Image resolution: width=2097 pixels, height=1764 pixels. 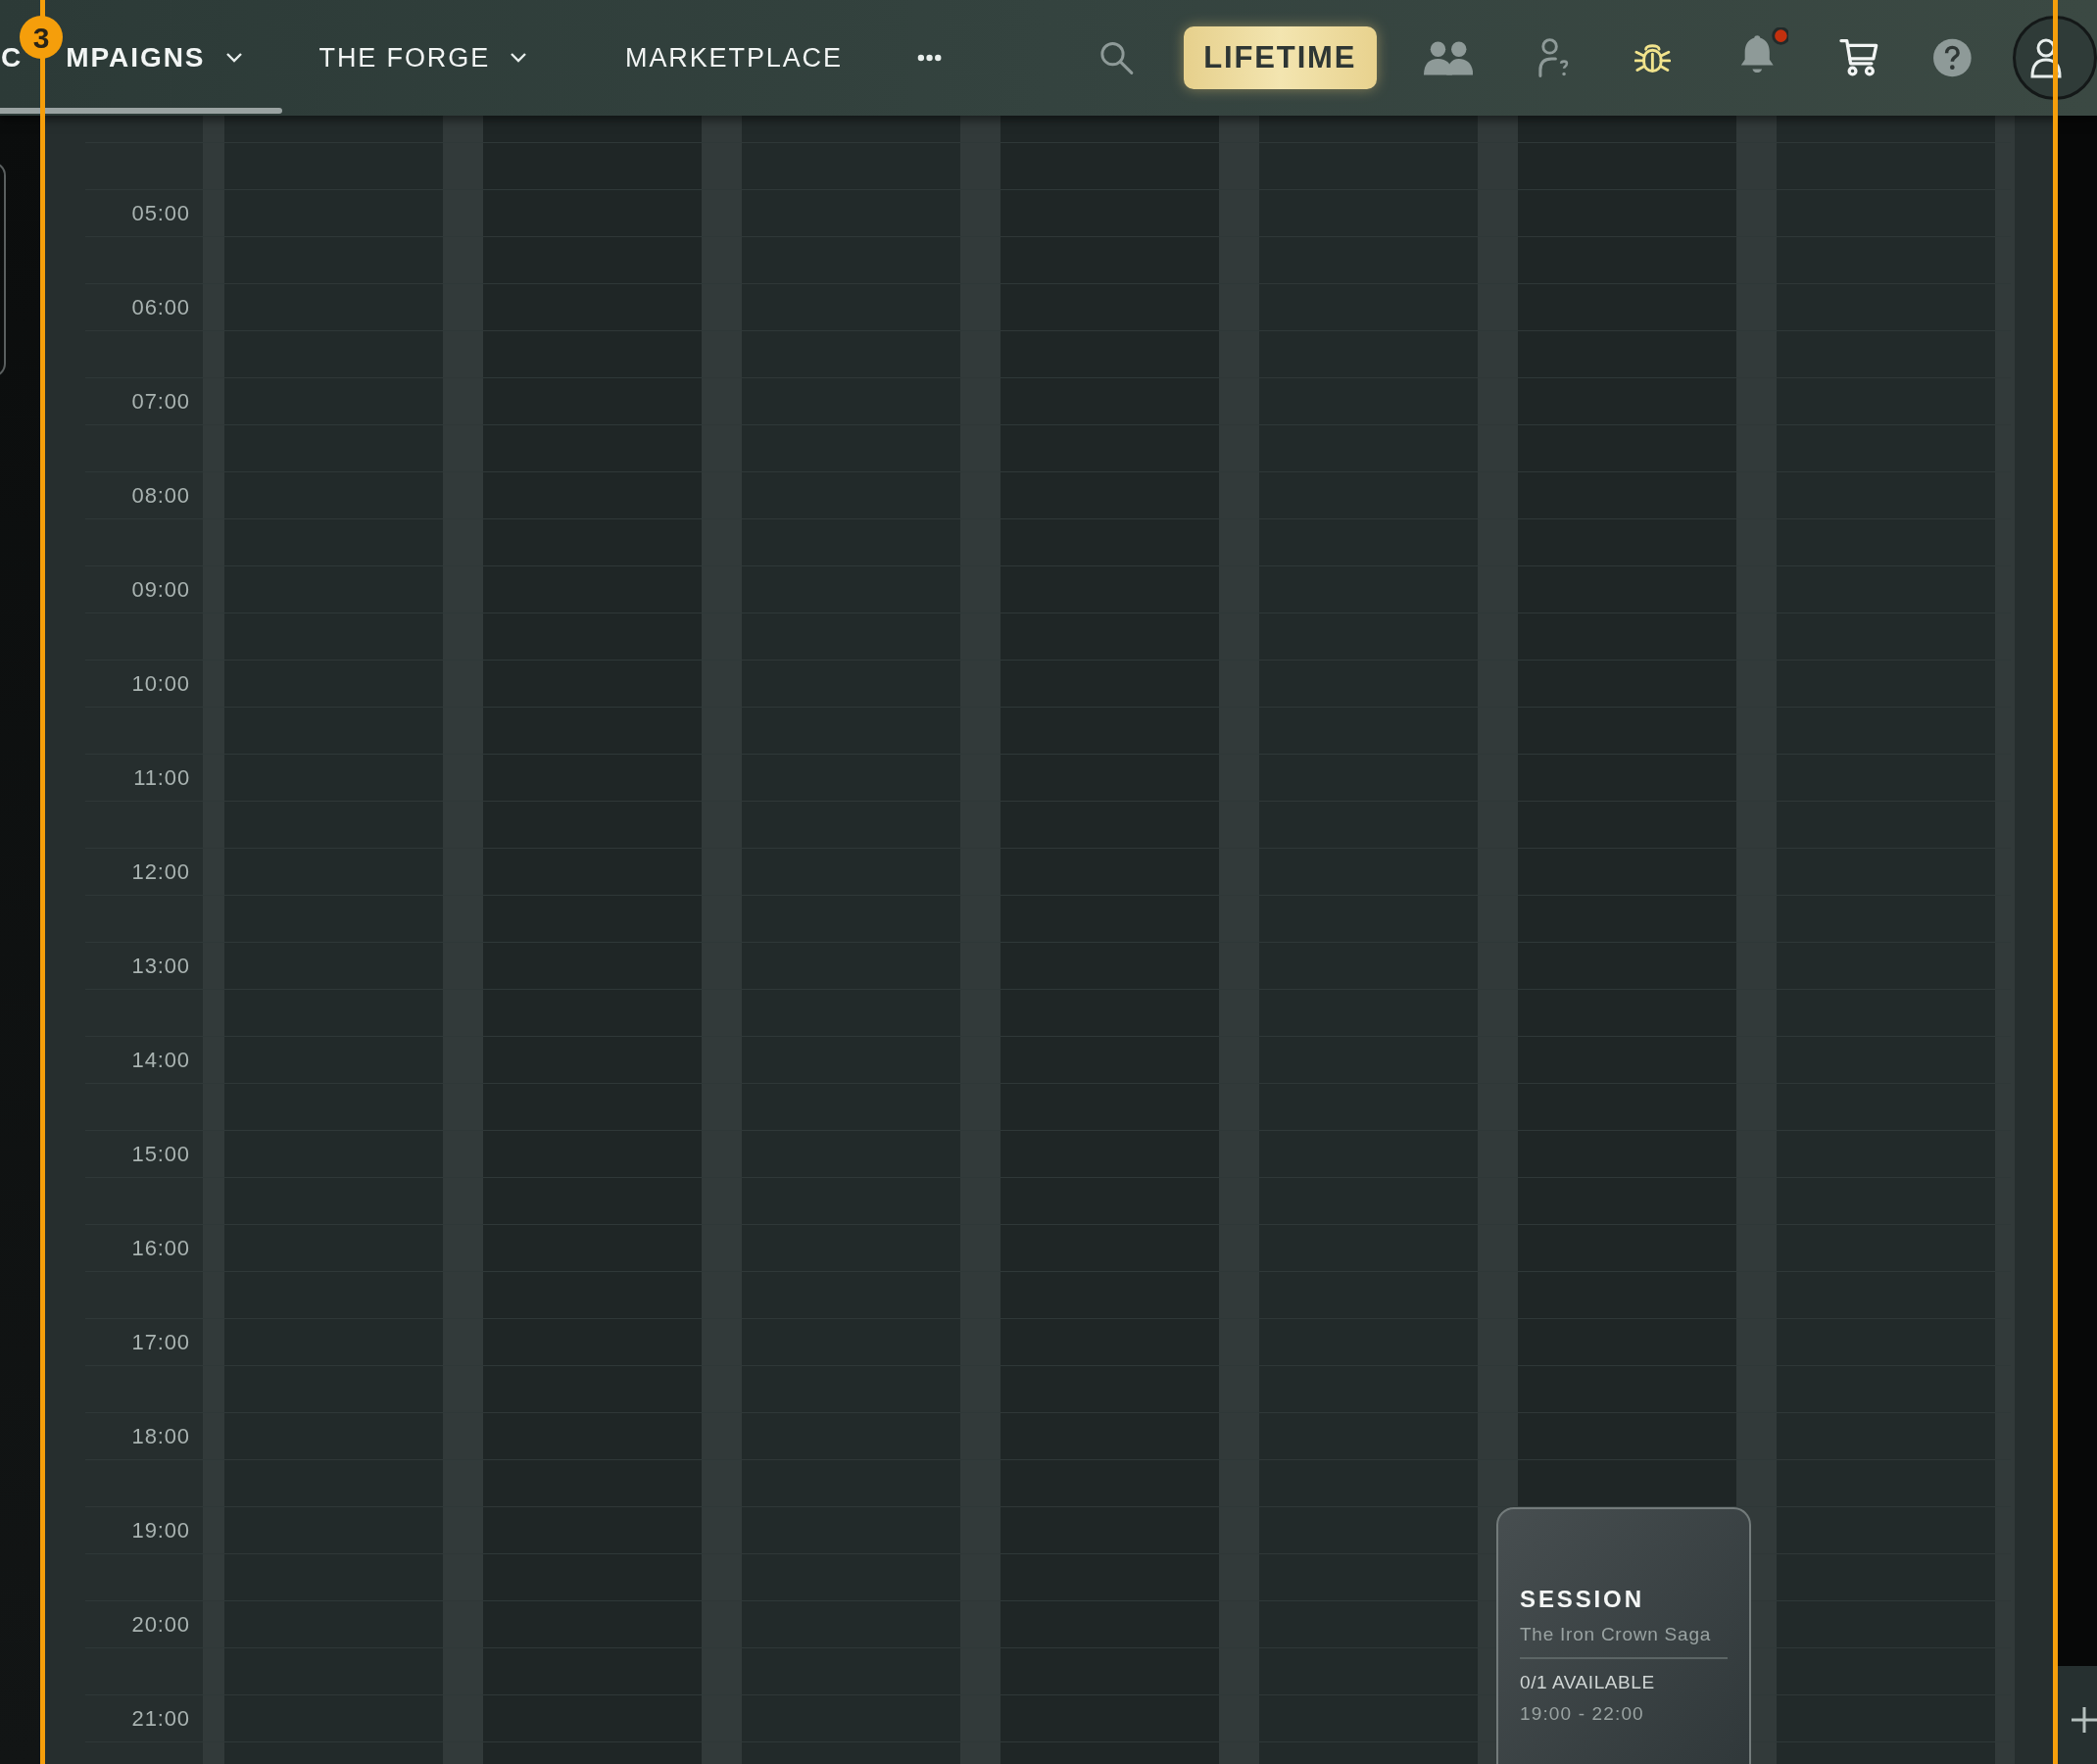 What do you see at coordinates (160, 1342) in the screenshot?
I see `time-label: 17:00` at bounding box center [160, 1342].